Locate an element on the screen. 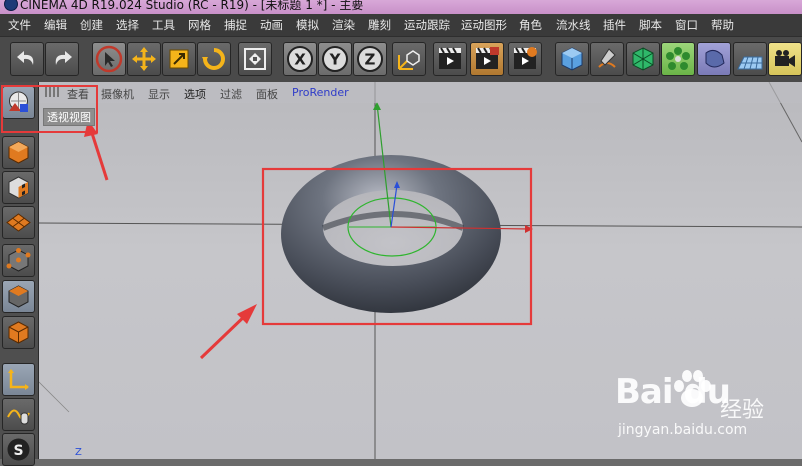 This screenshot has height=466, width=802. points-mode-icon is located at coordinates (18, 260).